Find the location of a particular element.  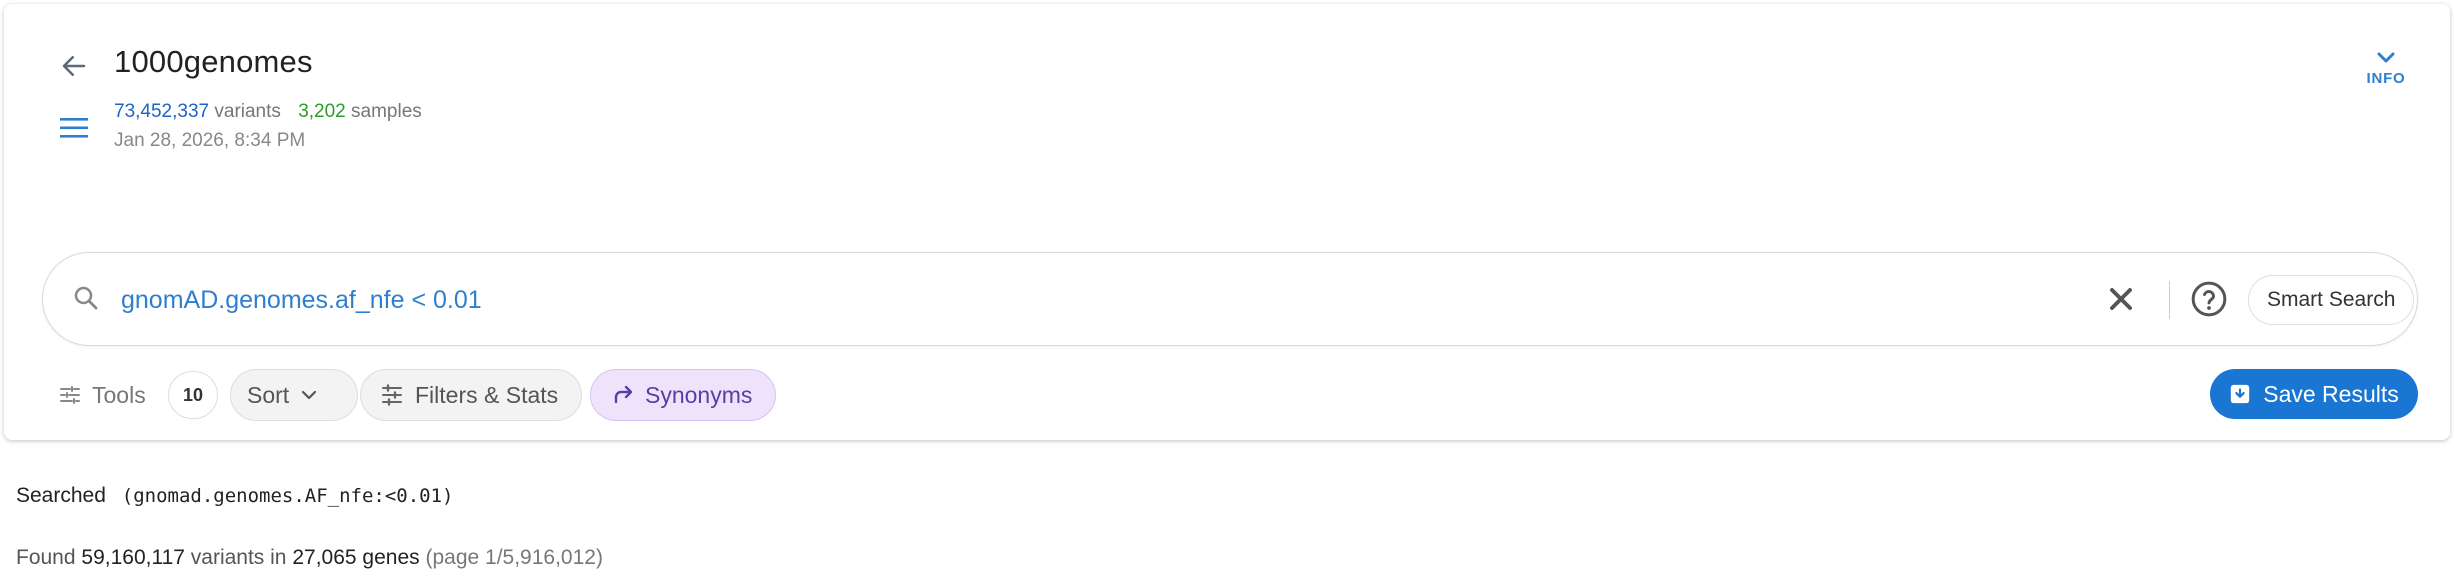

dataset-stats: 73,452,337 variants 3,202 samples is located at coordinates (268, 112).